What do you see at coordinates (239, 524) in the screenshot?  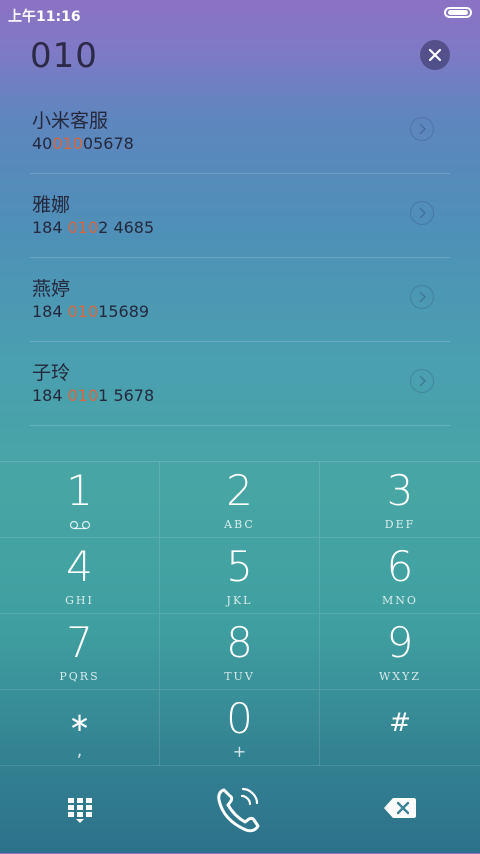 I see `key-letters: ABC` at bounding box center [239, 524].